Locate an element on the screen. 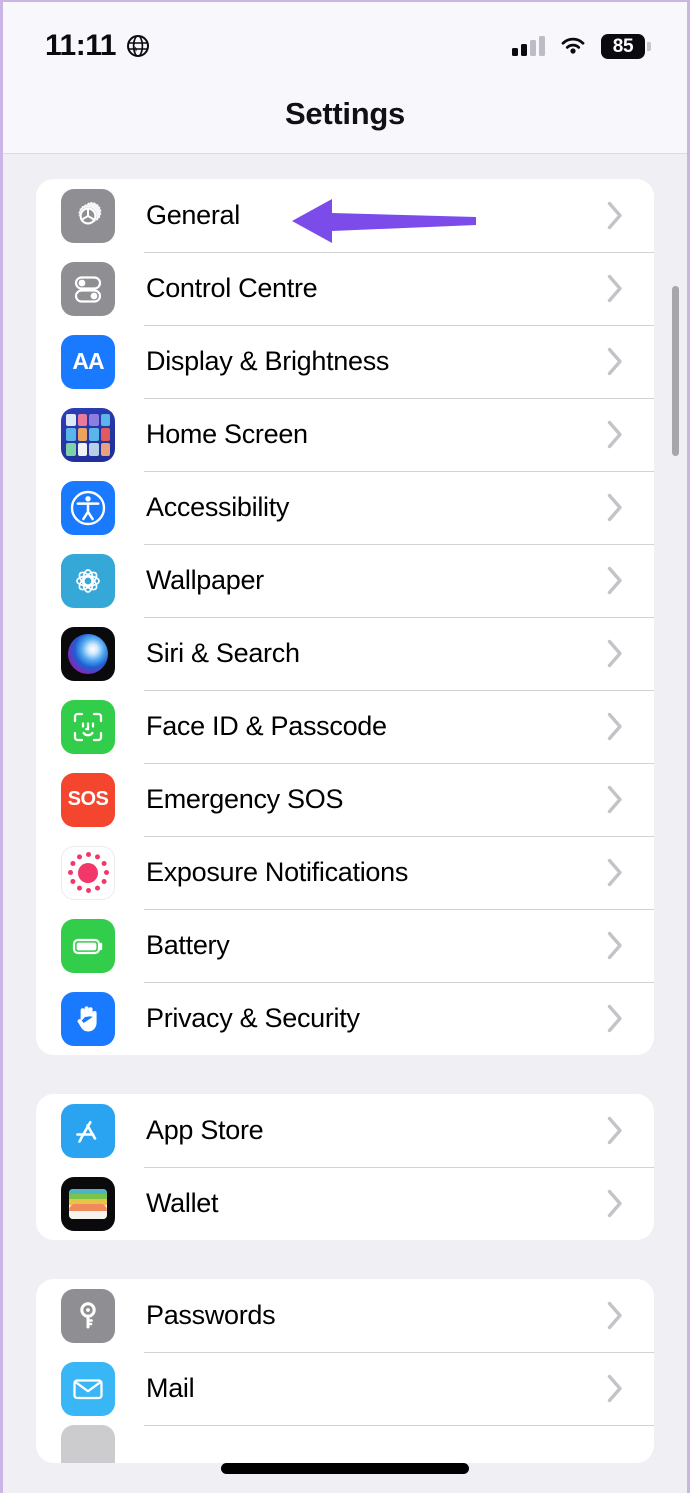  status-bar-left: 11:11 is located at coordinates (97, 46).